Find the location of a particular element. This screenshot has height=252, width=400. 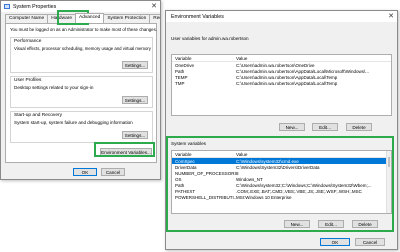

startup-recovery-title: Start-up and Recovery is located at coordinates (38, 115).